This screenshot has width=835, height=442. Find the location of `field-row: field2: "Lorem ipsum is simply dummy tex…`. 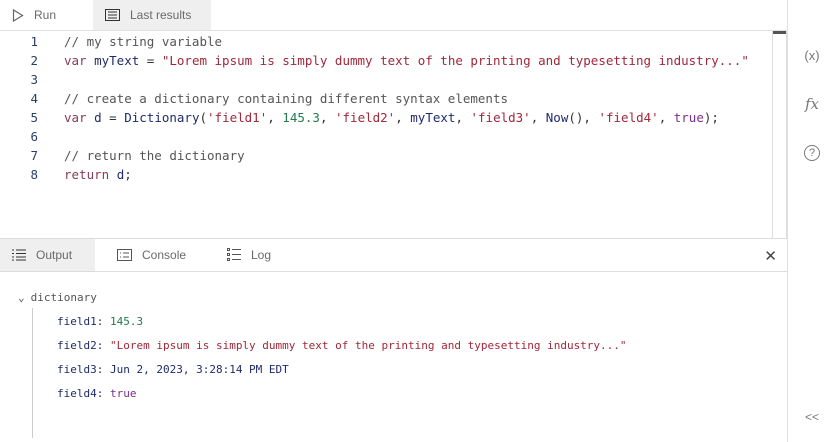

field-row: field2: "Lorem ipsum is simply dummy tex… is located at coordinates (342, 345).